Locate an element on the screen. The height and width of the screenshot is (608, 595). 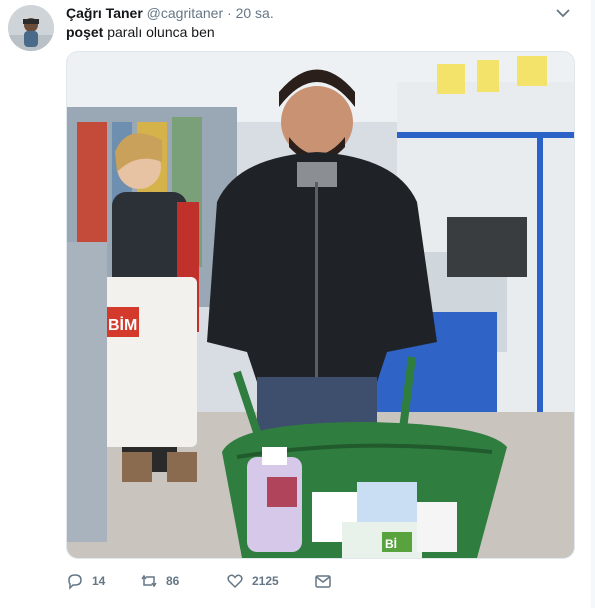
user-handle: @cagritaner is located at coordinates (185, 13).